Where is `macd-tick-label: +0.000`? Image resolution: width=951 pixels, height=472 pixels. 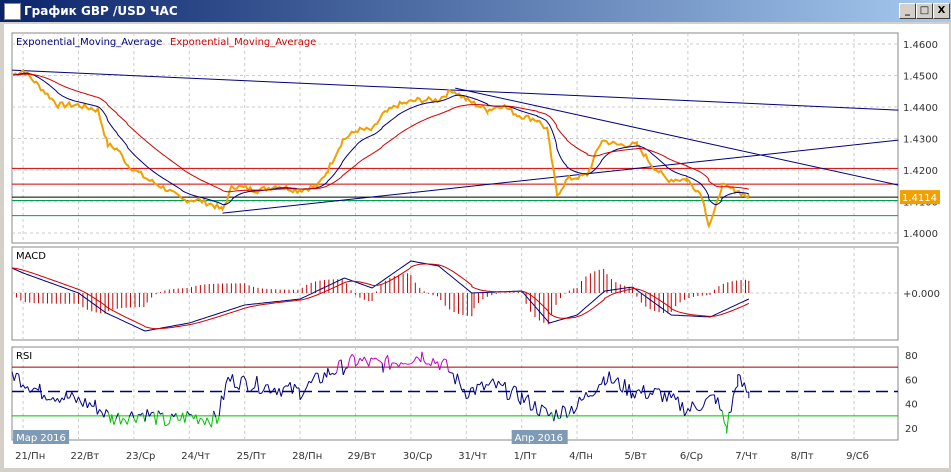 macd-tick-label: +0.000 is located at coordinates (921, 294).